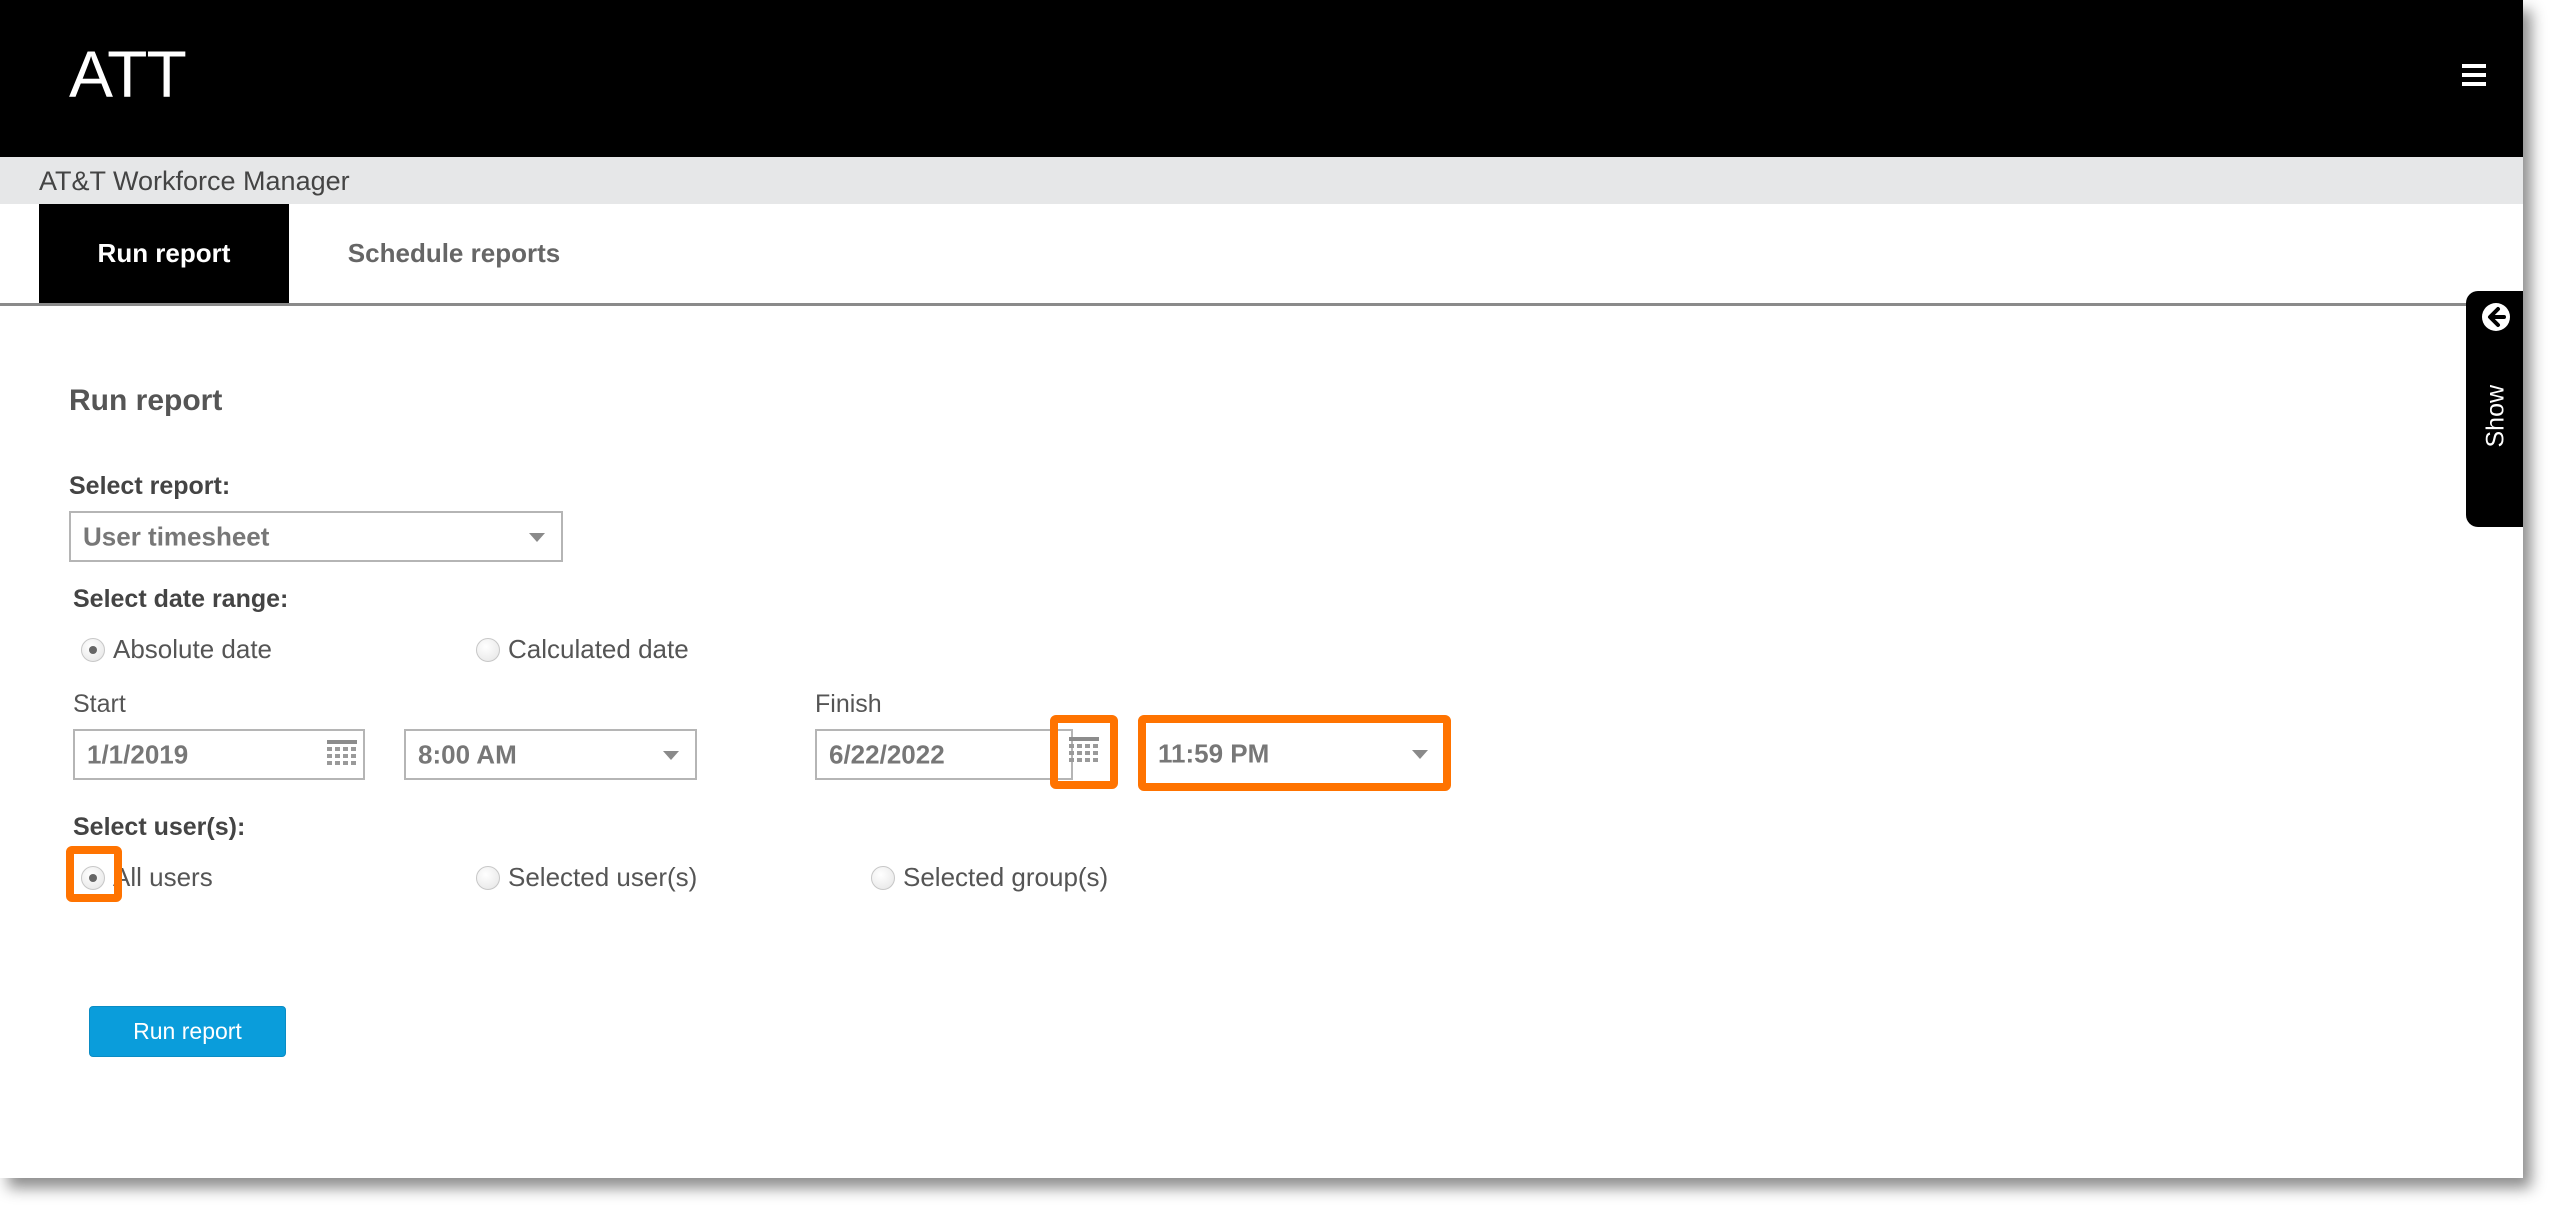 The height and width of the screenshot is (1214, 2560). Describe the element at coordinates (1295, 754) in the screenshot. I see `finish-time-select: 11:59 PM` at that location.